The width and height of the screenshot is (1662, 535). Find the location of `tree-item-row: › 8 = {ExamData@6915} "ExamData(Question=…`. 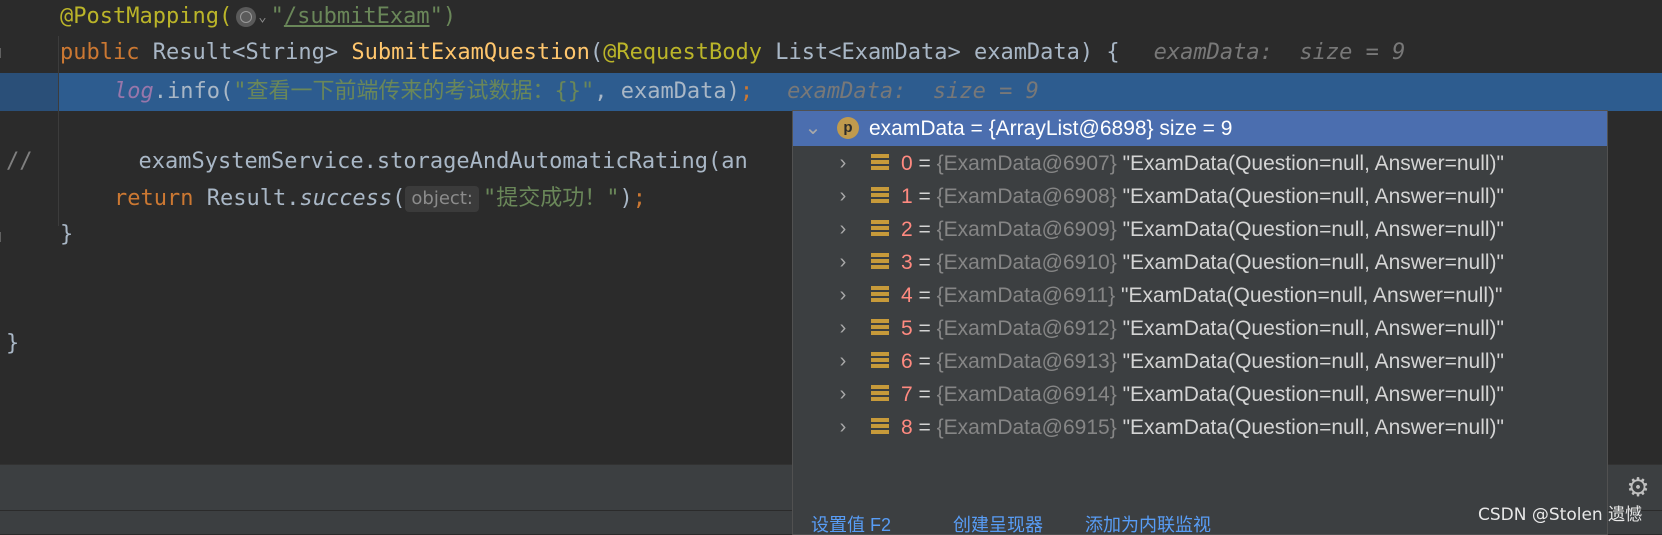

tree-item-row: › 8 = {ExamData@6915} "ExamData(Question=… is located at coordinates (1200, 427).